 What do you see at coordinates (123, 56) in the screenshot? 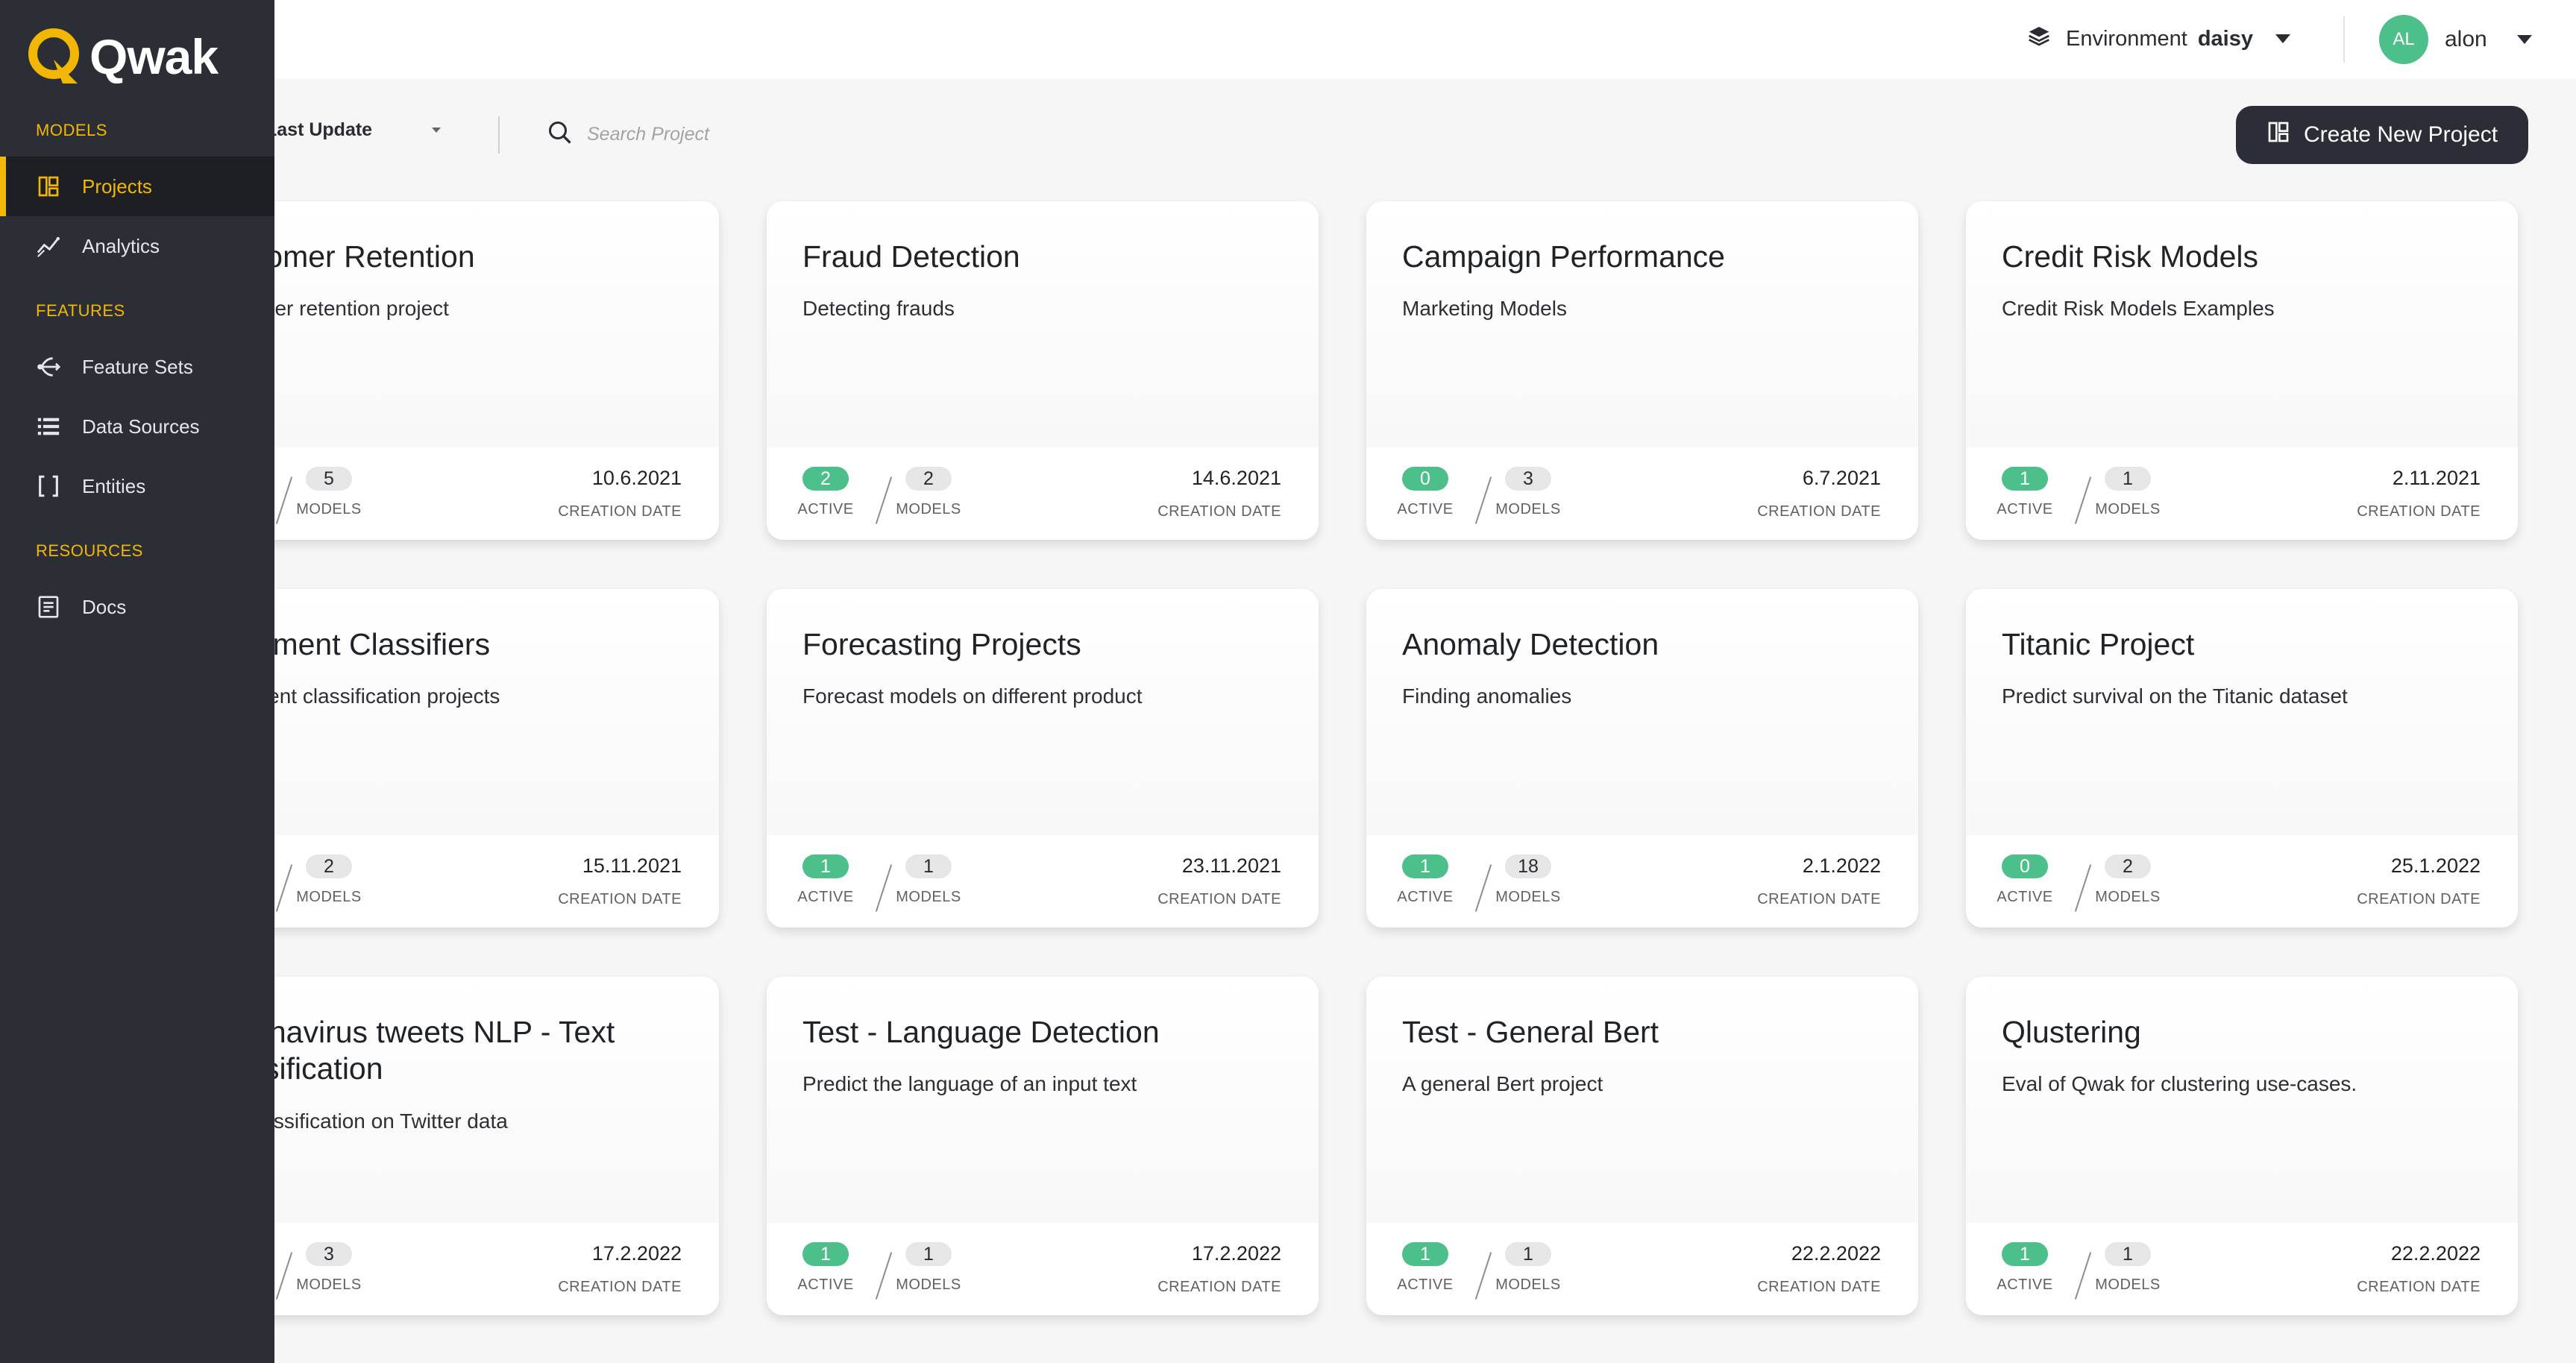
I see `logo: Qwak` at bounding box center [123, 56].